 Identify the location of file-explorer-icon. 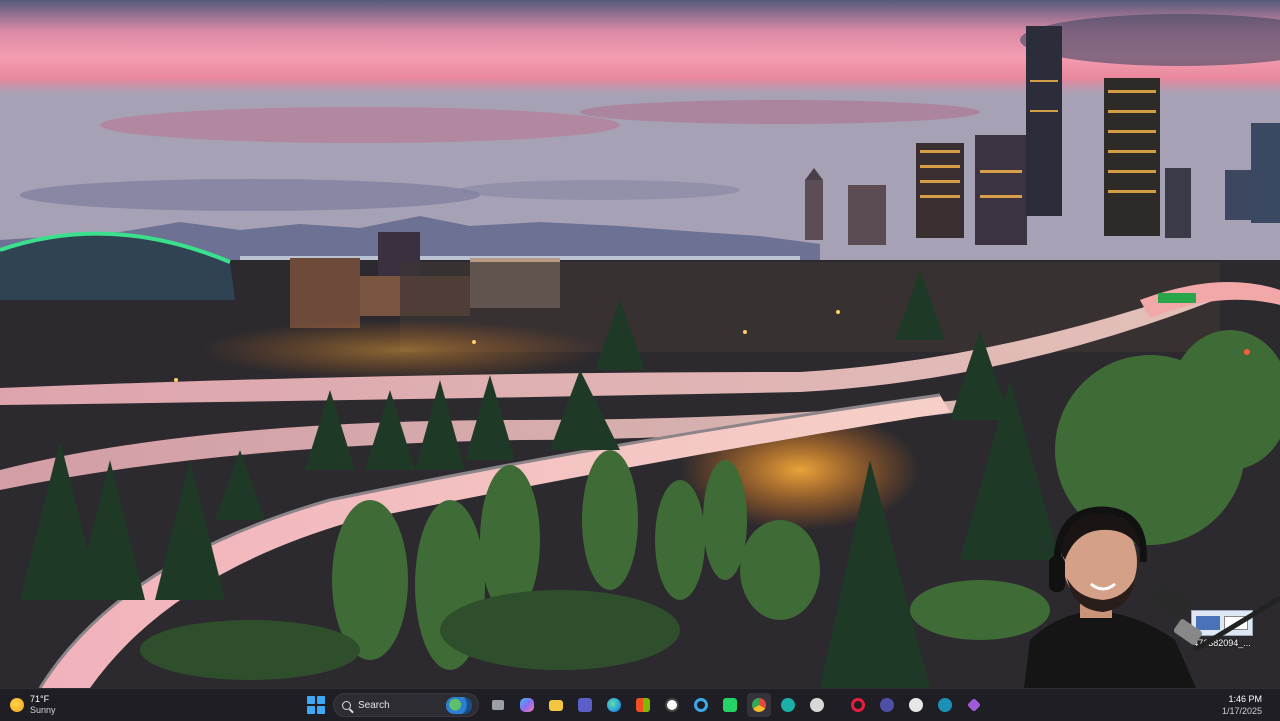
(556, 705).